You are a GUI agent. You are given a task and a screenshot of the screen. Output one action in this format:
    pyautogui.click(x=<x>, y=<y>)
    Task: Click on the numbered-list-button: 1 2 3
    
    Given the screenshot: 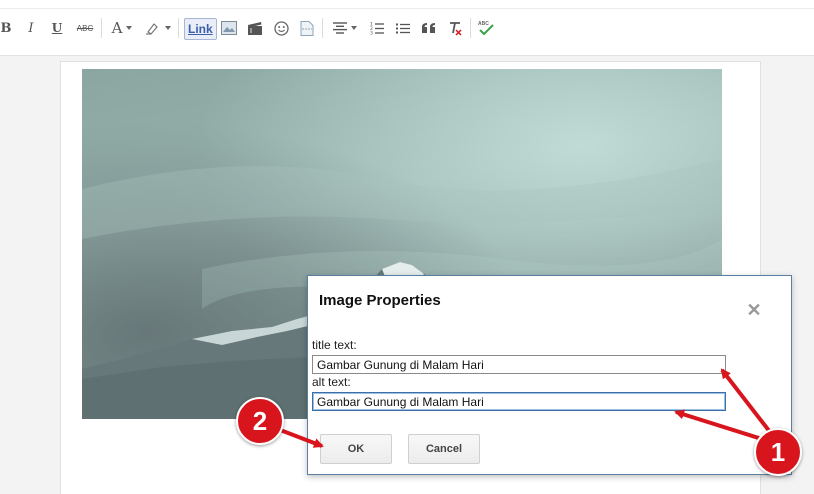 What is the action you would take?
    pyautogui.click(x=377, y=28)
    